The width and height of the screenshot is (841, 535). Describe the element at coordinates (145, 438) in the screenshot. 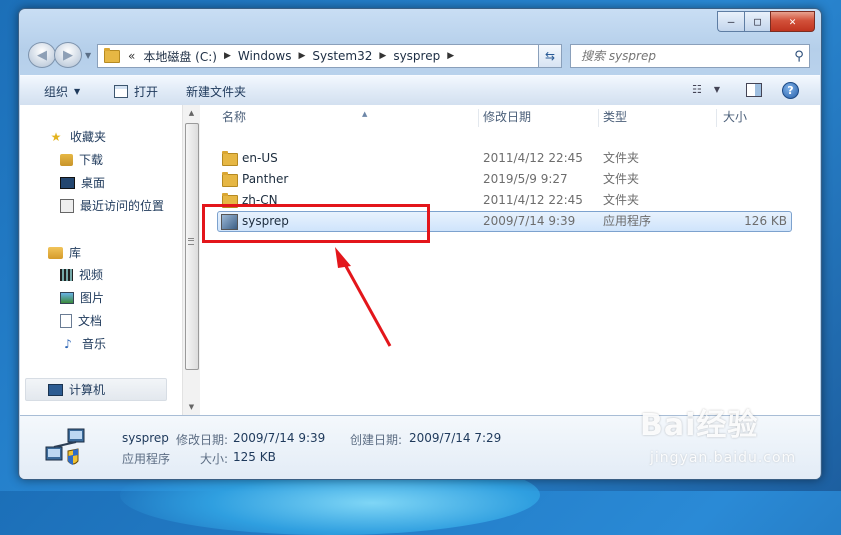

I see `details-file-name: sysprep` at that location.